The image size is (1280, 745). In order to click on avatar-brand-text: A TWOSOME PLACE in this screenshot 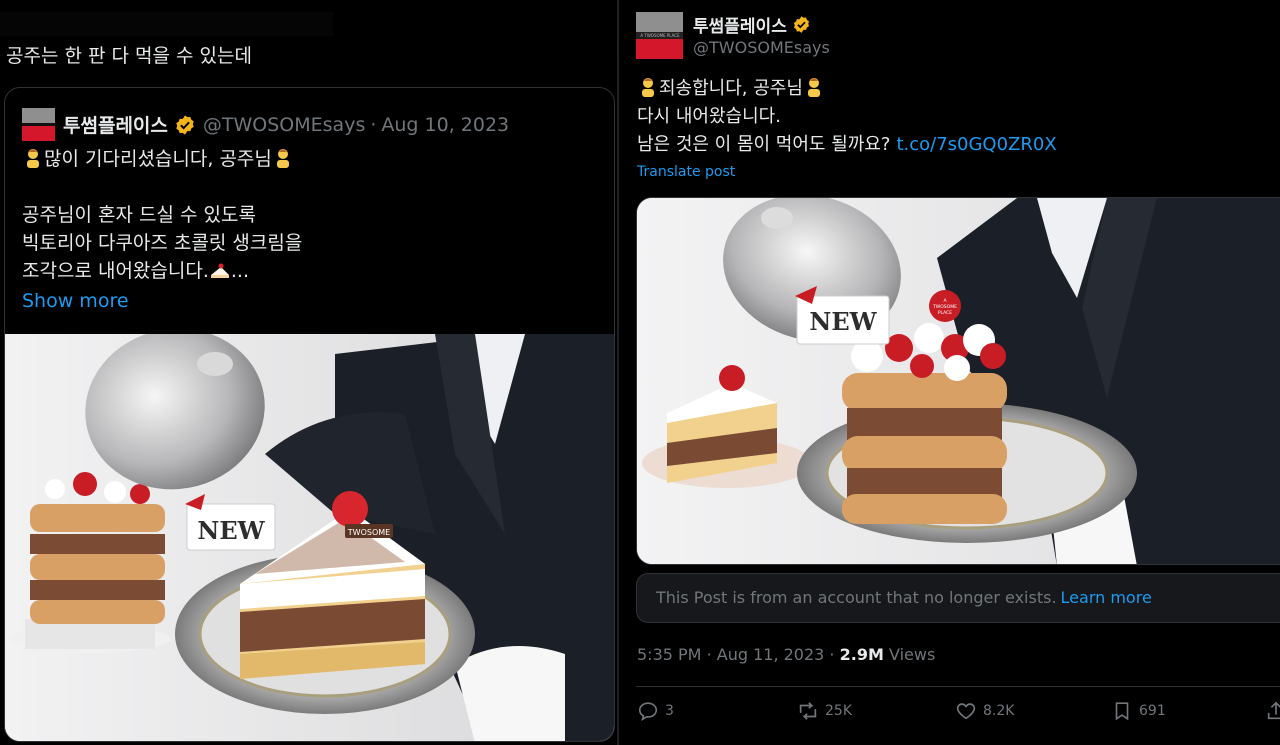, I will do `click(660, 35)`.